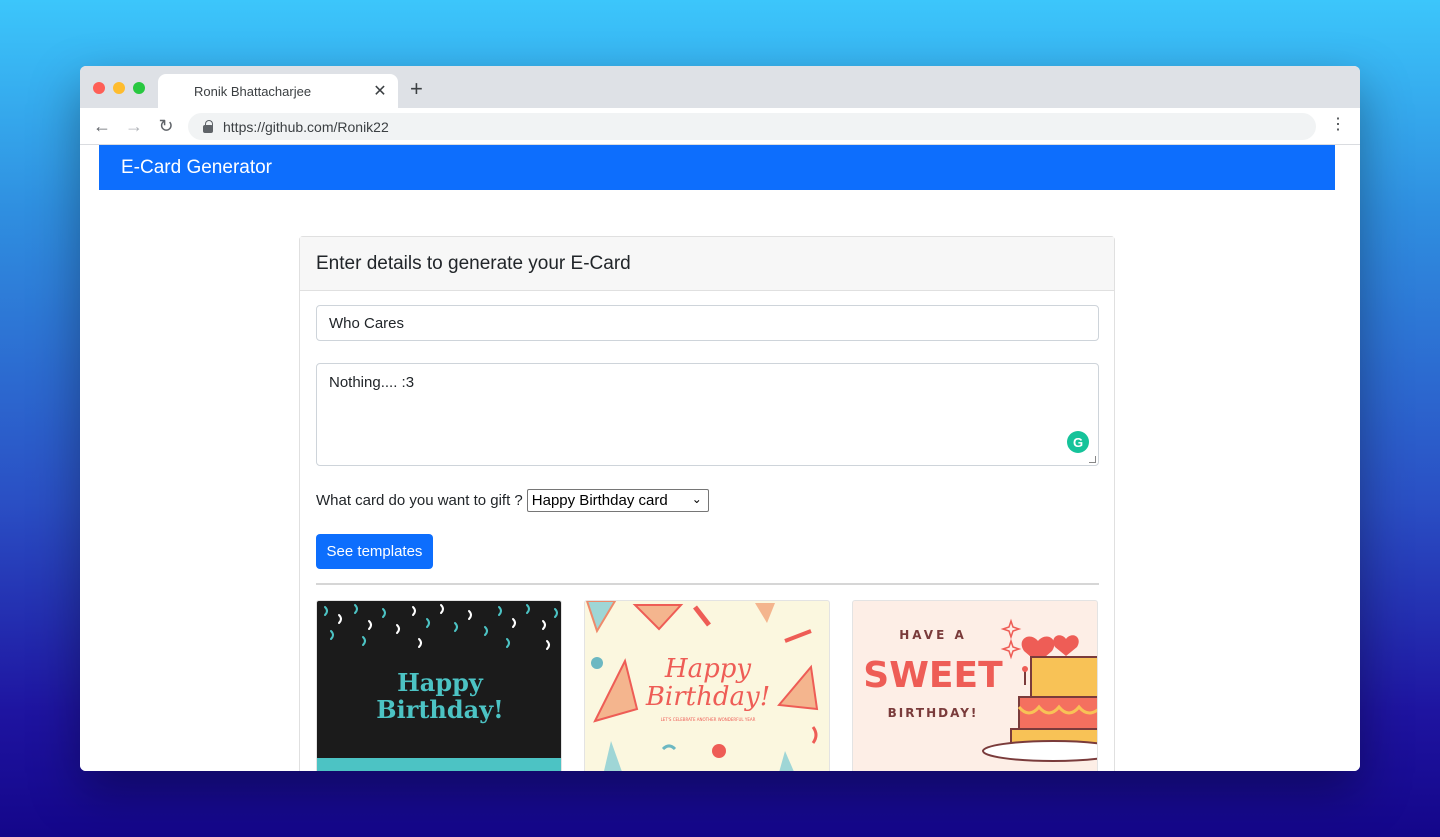  I want to click on menu-icon: ⋮, so click(1338, 125).